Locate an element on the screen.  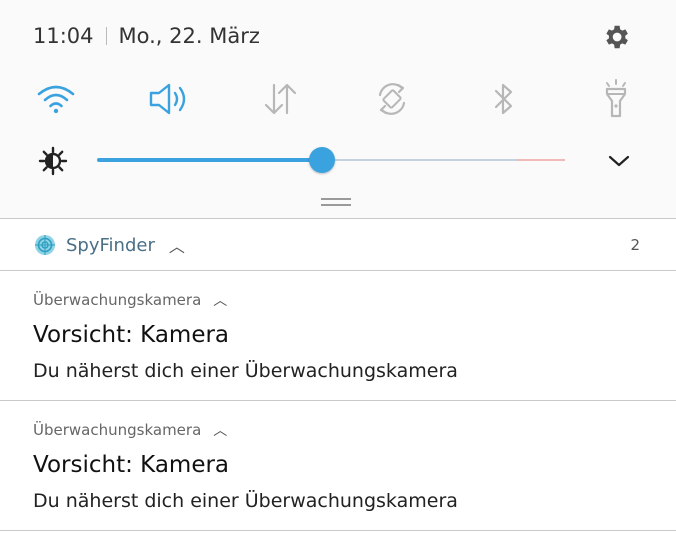
flashlight-icon is located at coordinates (616, 98).